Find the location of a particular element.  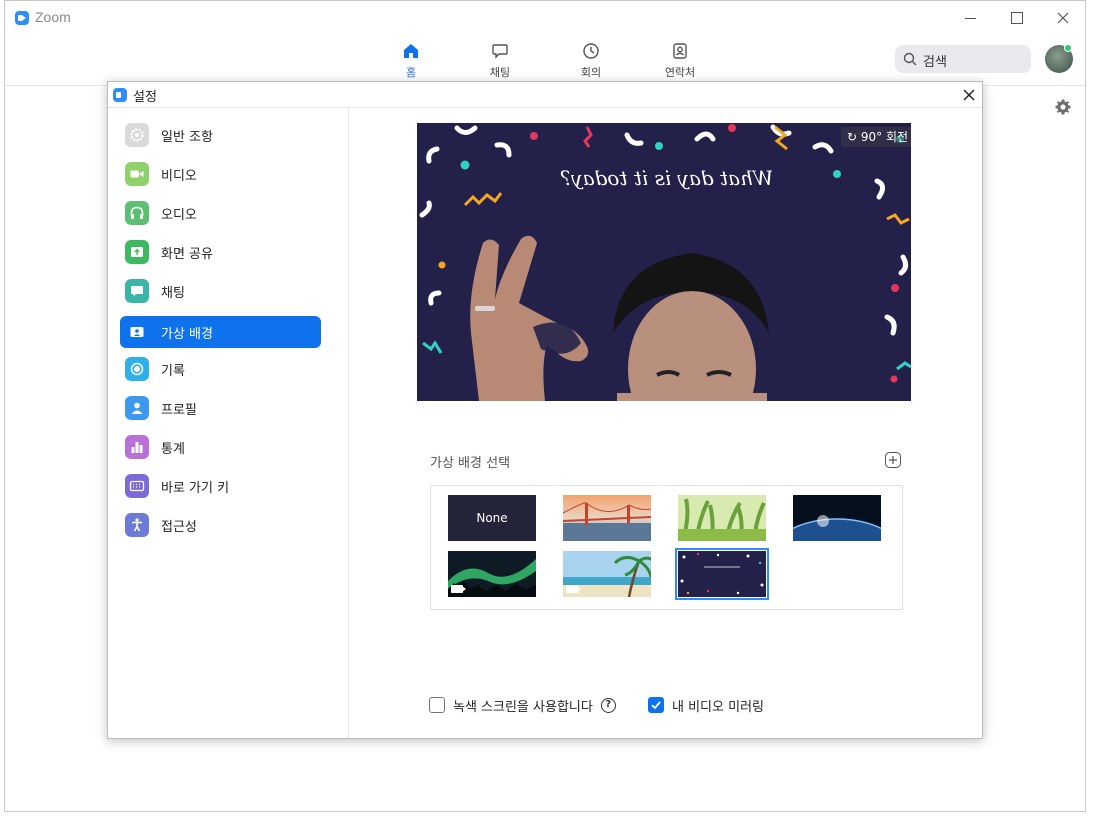

golden-gate-image is located at coordinates (607, 518).